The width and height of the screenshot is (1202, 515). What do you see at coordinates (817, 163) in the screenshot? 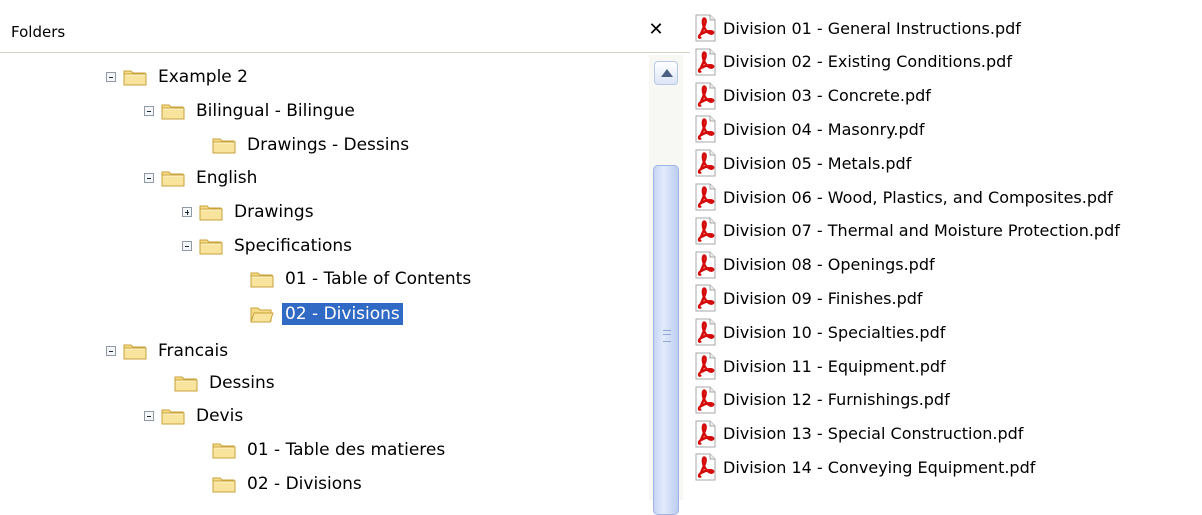
I see `file-name: Division 05 - Metals.pdf` at bounding box center [817, 163].